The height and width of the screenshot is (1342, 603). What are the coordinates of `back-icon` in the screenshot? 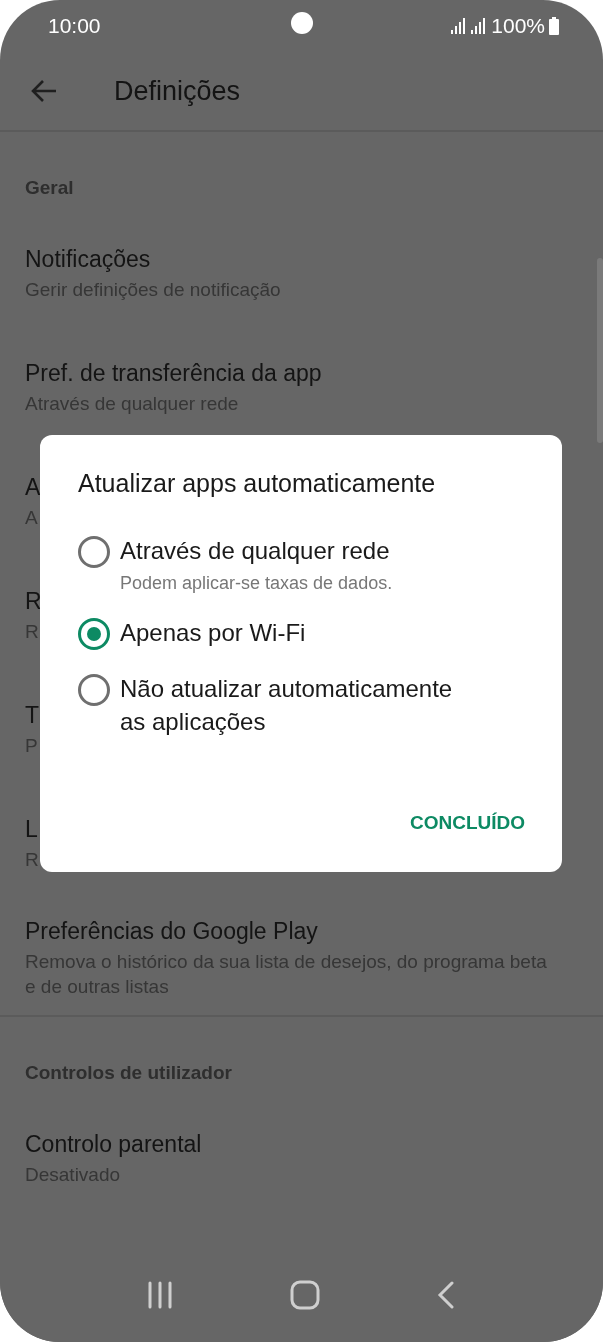 It's located at (445, 1295).